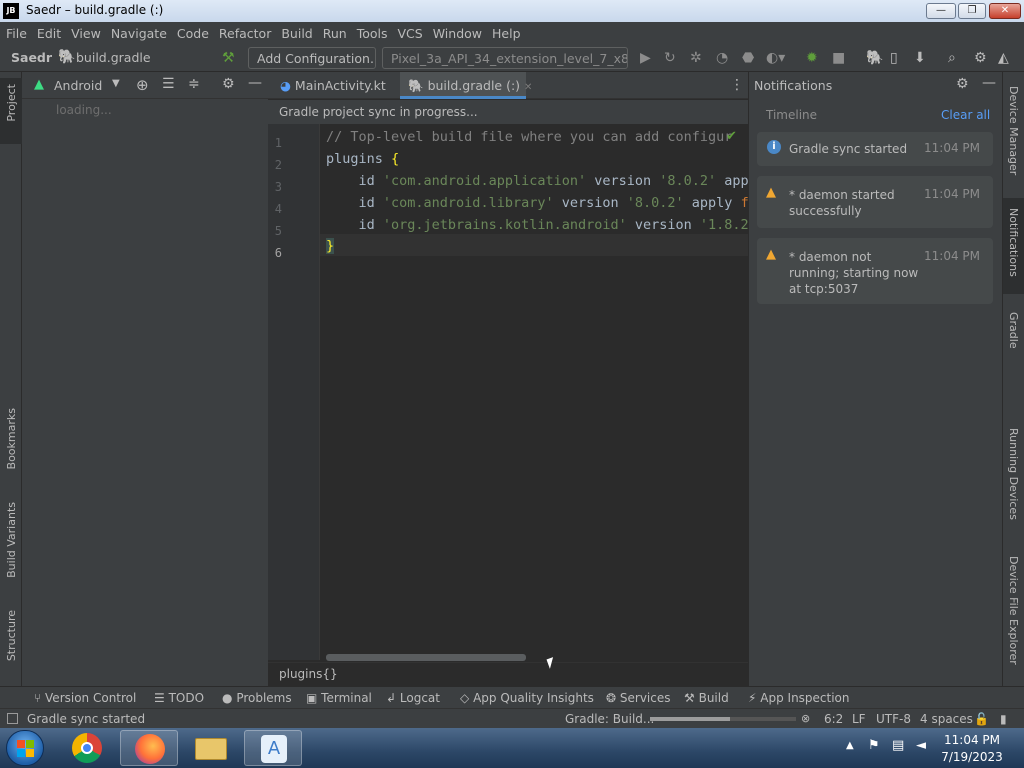 This screenshot has width=1024, height=768. What do you see at coordinates (31, 57) in the screenshot?
I see `breadcrumb-project: Saedr` at bounding box center [31, 57].